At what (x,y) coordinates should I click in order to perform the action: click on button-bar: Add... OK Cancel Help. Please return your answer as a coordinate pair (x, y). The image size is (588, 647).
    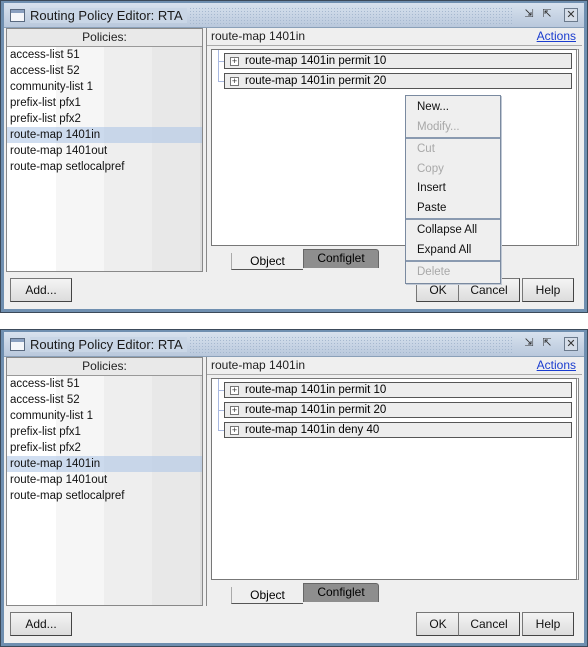
    Looking at the image, I should click on (294, 624).